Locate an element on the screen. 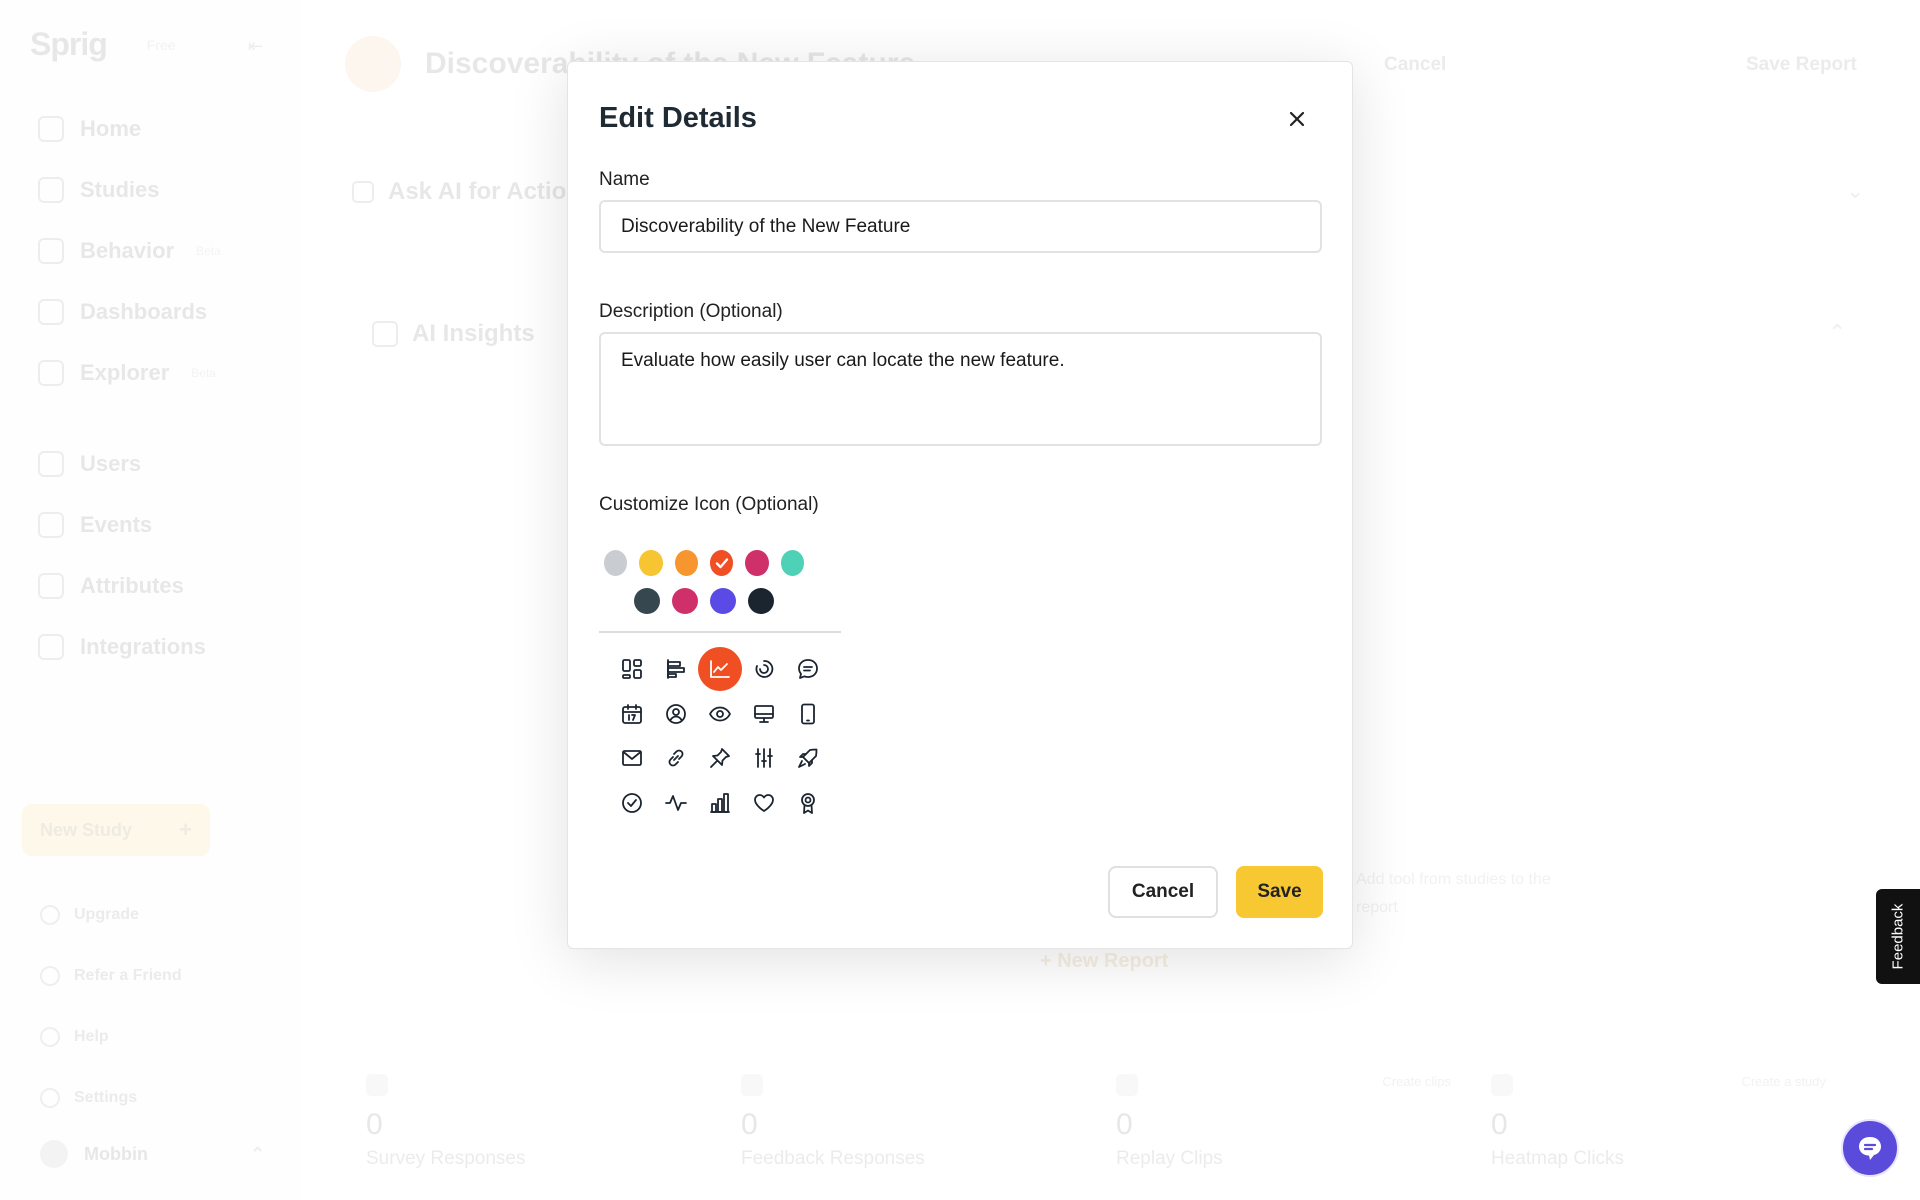 This screenshot has height=1200, width=1920. check-icon is located at coordinates (721, 563).